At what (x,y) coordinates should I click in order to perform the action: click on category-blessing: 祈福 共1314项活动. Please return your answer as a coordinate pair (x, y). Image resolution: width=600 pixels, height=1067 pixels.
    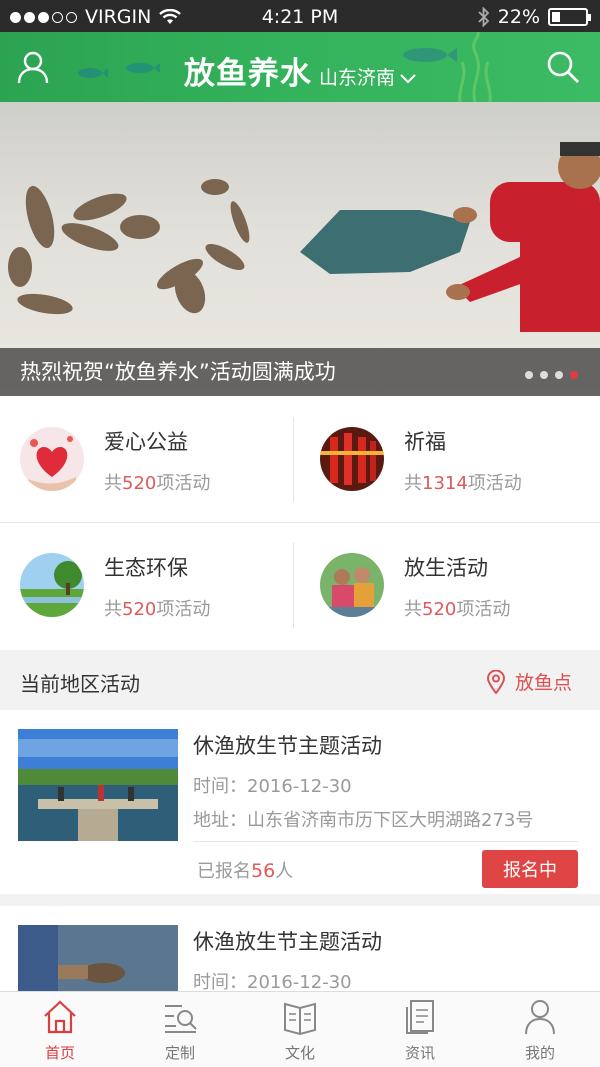
    Looking at the image, I should click on (450, 459).